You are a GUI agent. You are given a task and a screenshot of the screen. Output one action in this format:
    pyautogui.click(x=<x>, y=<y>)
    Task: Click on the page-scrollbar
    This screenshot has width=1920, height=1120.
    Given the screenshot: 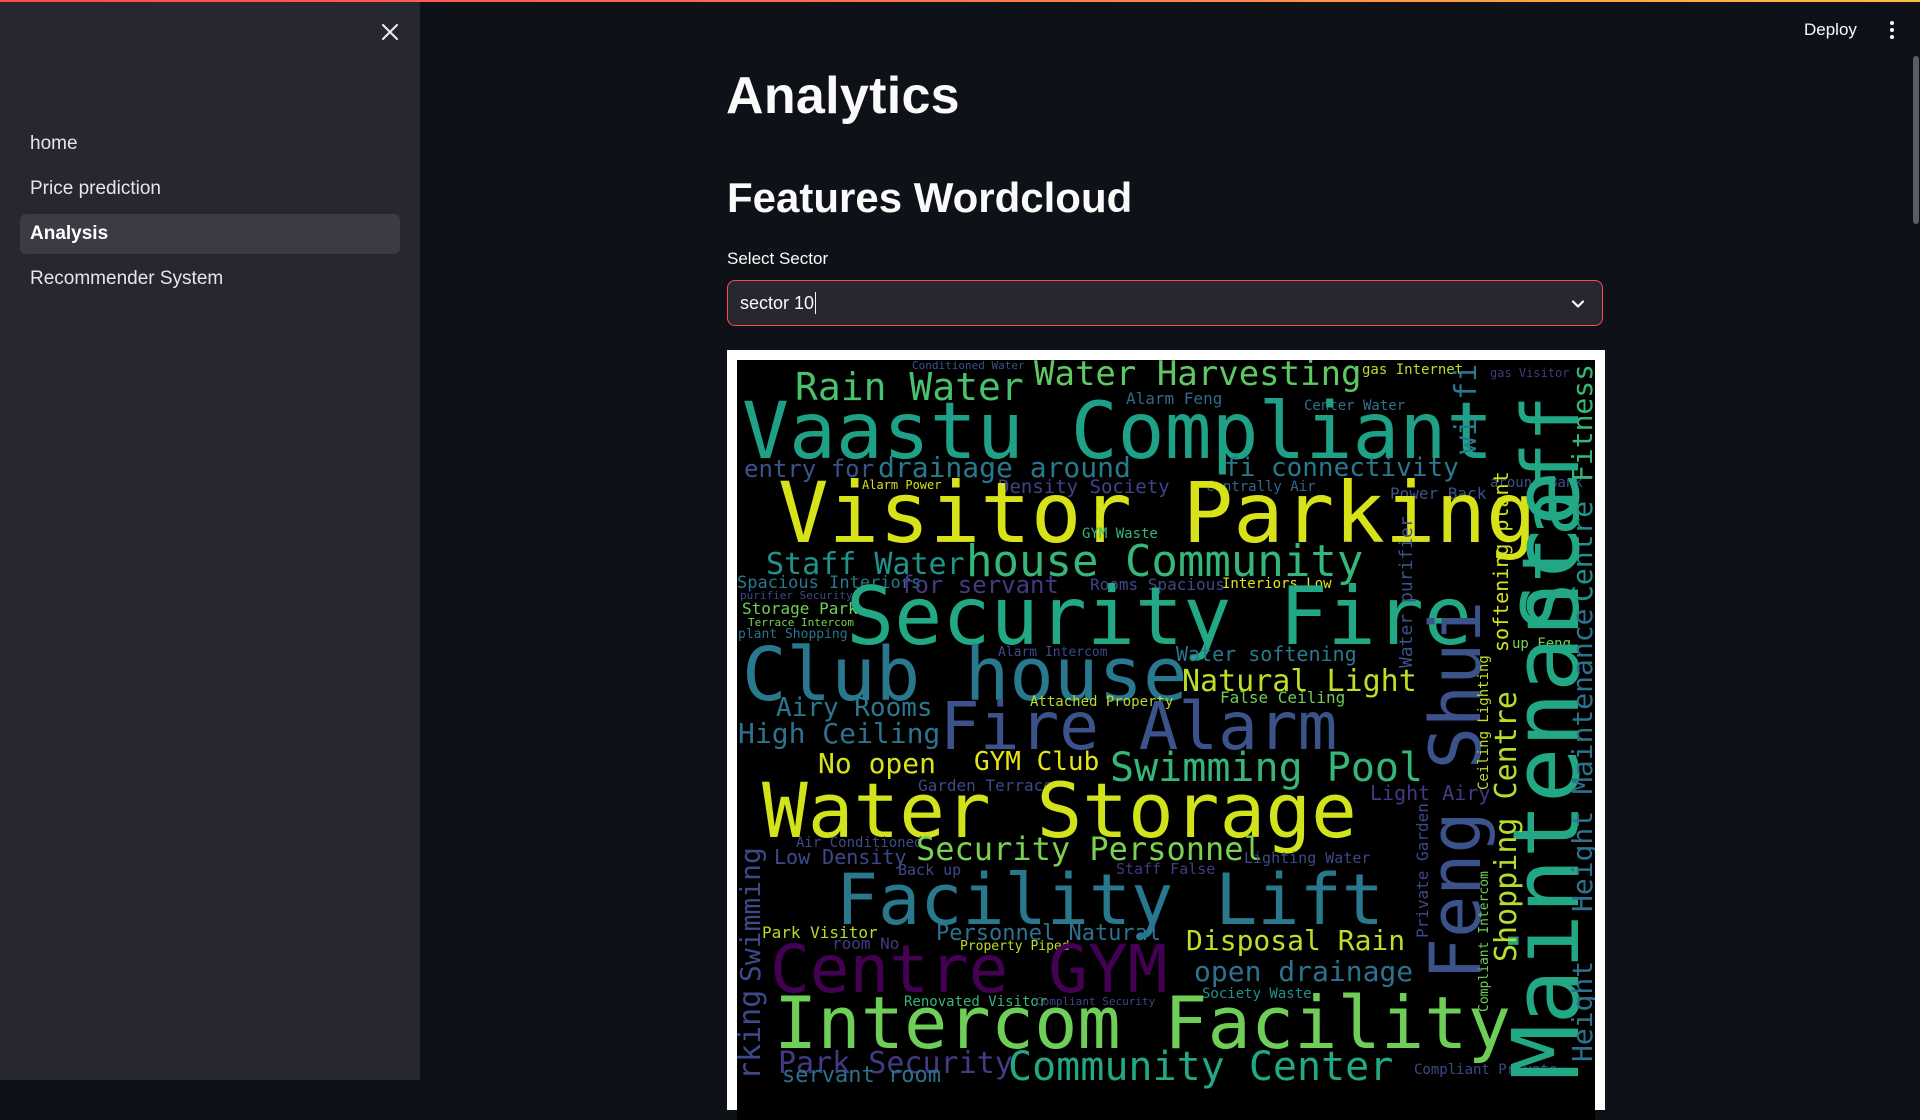 What is the action you would take?
    pyautogui.click(x=1916, y=568)
    